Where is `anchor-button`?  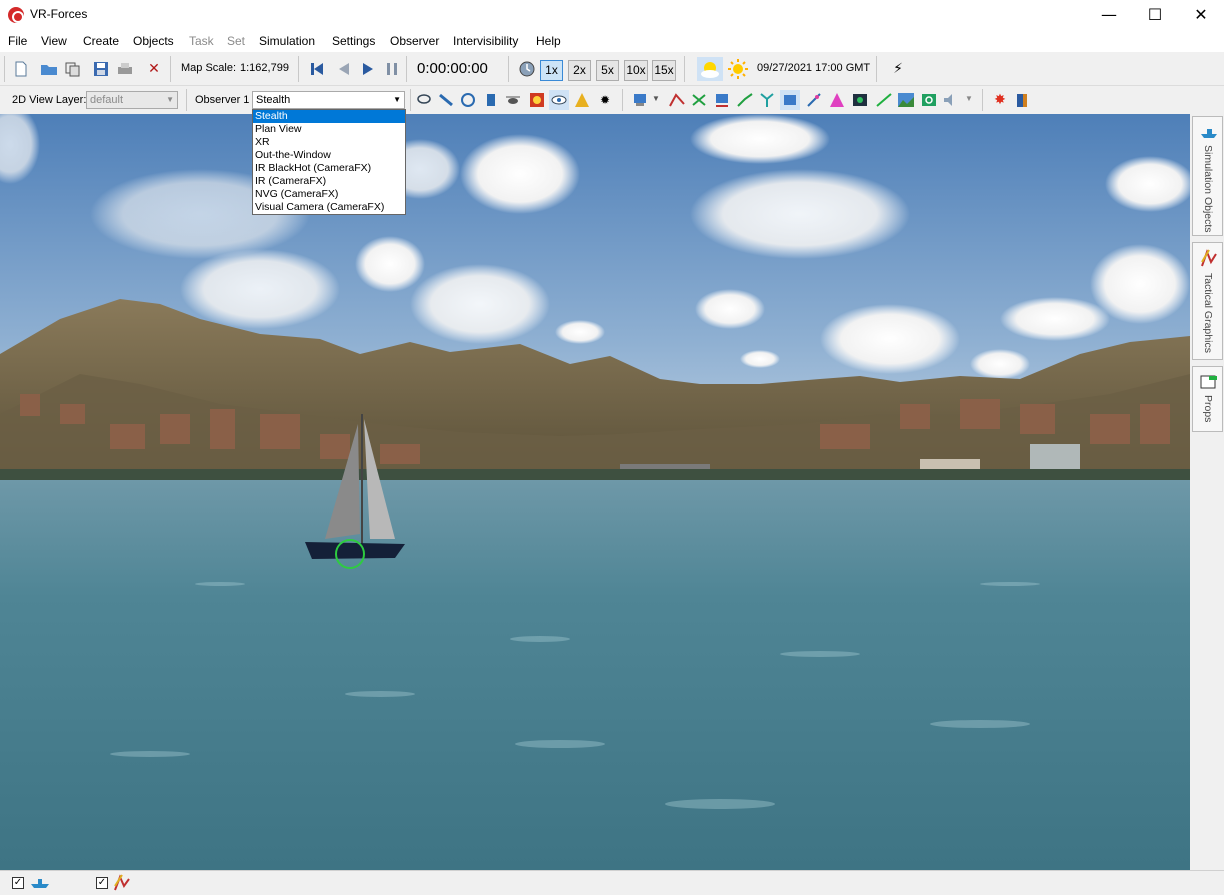
anchor-button is located at coordinates (468, 100).